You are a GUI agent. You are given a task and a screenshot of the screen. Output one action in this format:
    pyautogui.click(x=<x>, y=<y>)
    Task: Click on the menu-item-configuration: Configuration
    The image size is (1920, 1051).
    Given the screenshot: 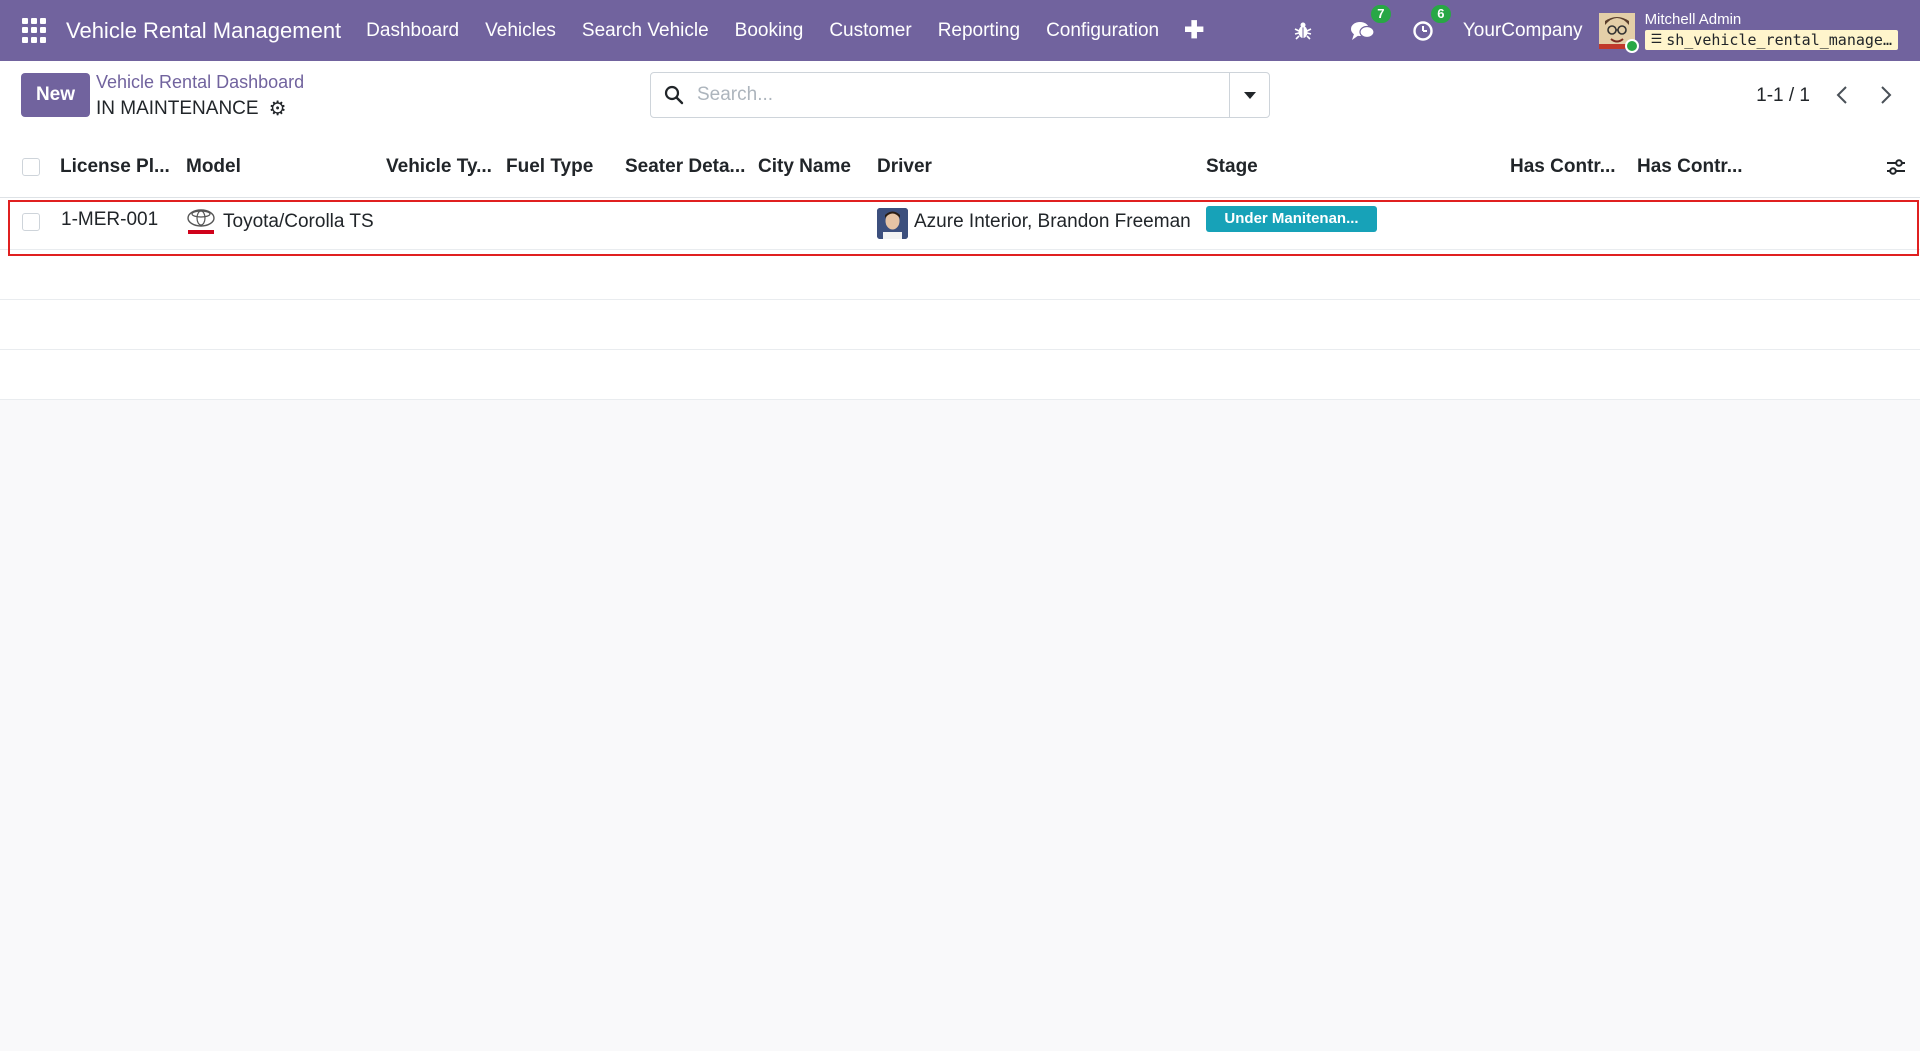 What is the action you would take?
    pyautogui.click(x=1102, y=31)
    